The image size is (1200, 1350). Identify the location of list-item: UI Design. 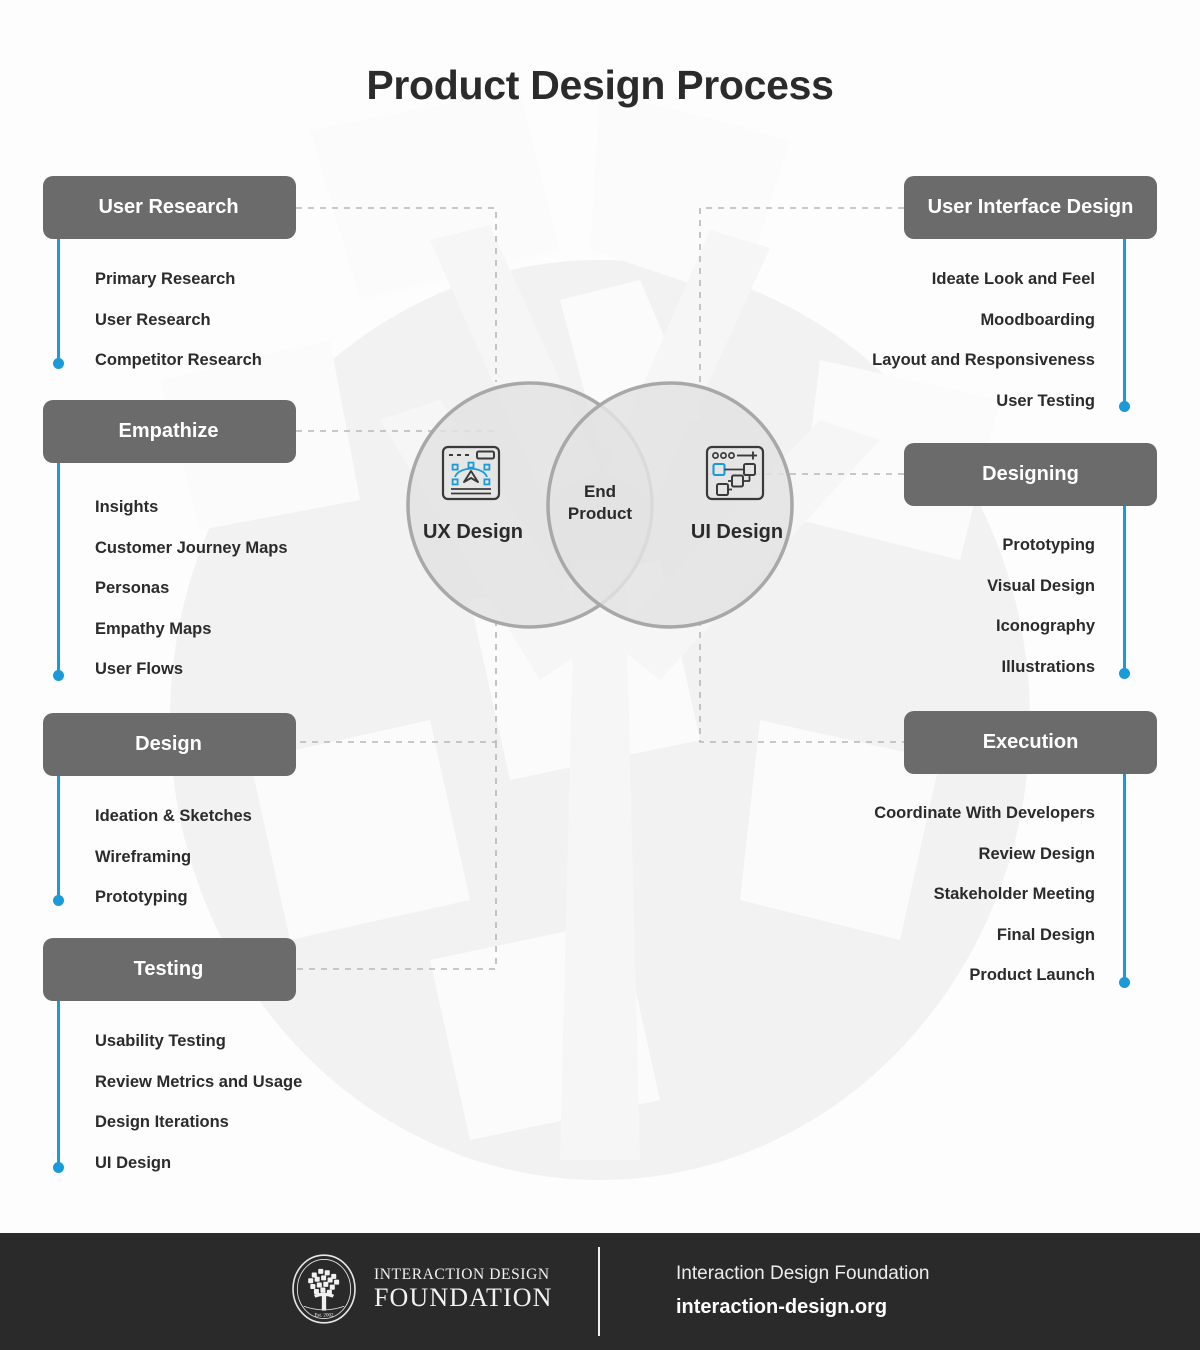
(133, 1162).